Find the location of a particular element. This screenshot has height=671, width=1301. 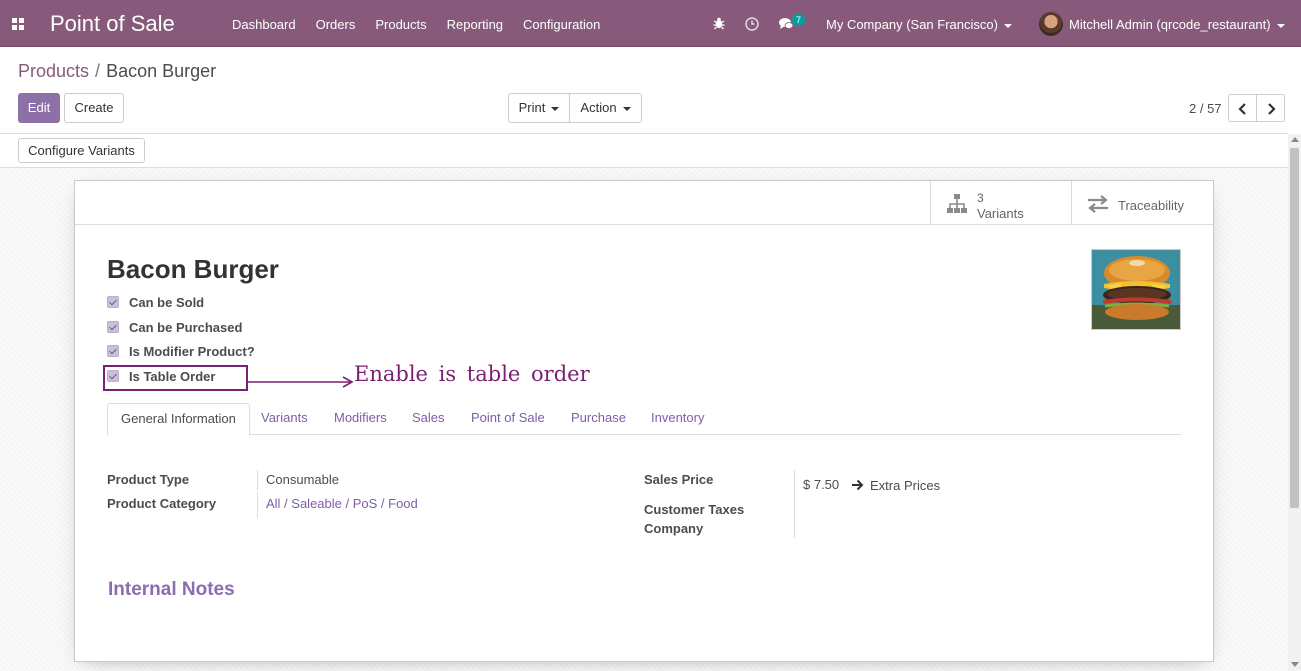

annotation-arrow-icon is located at coordinates (301, 382).